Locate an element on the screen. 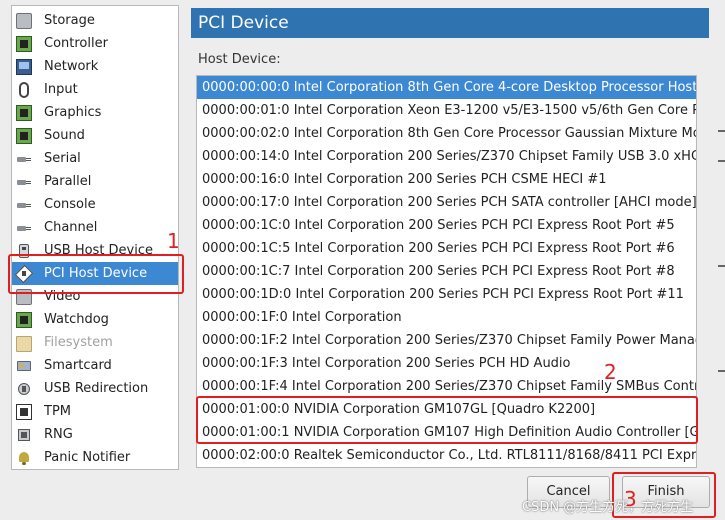 The height and width of the screenshot is (520, 725). usb-redirection-icon is located at coordinates (24, 389).